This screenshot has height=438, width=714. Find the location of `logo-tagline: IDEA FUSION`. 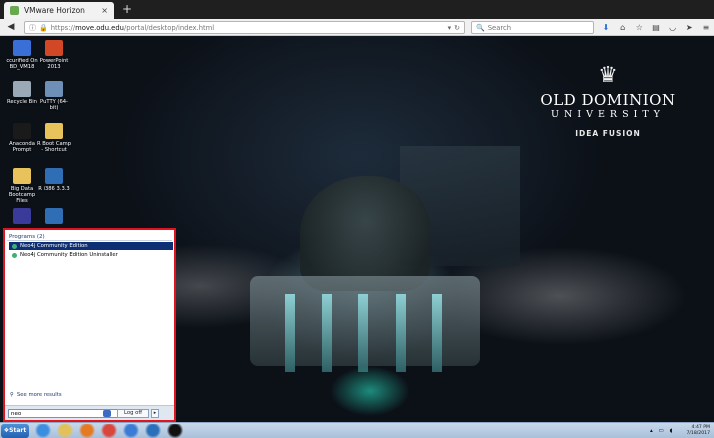

logo-tagline: IDEA FUSION is located at coordinates (608, 133).